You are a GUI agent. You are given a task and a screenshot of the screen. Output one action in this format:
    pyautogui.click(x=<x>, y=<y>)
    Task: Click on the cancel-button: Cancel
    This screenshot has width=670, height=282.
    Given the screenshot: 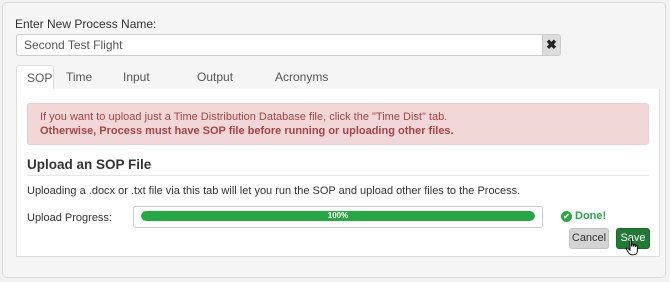 What is the action you would take?
    pyautogui.click(x=589, y=238)
    